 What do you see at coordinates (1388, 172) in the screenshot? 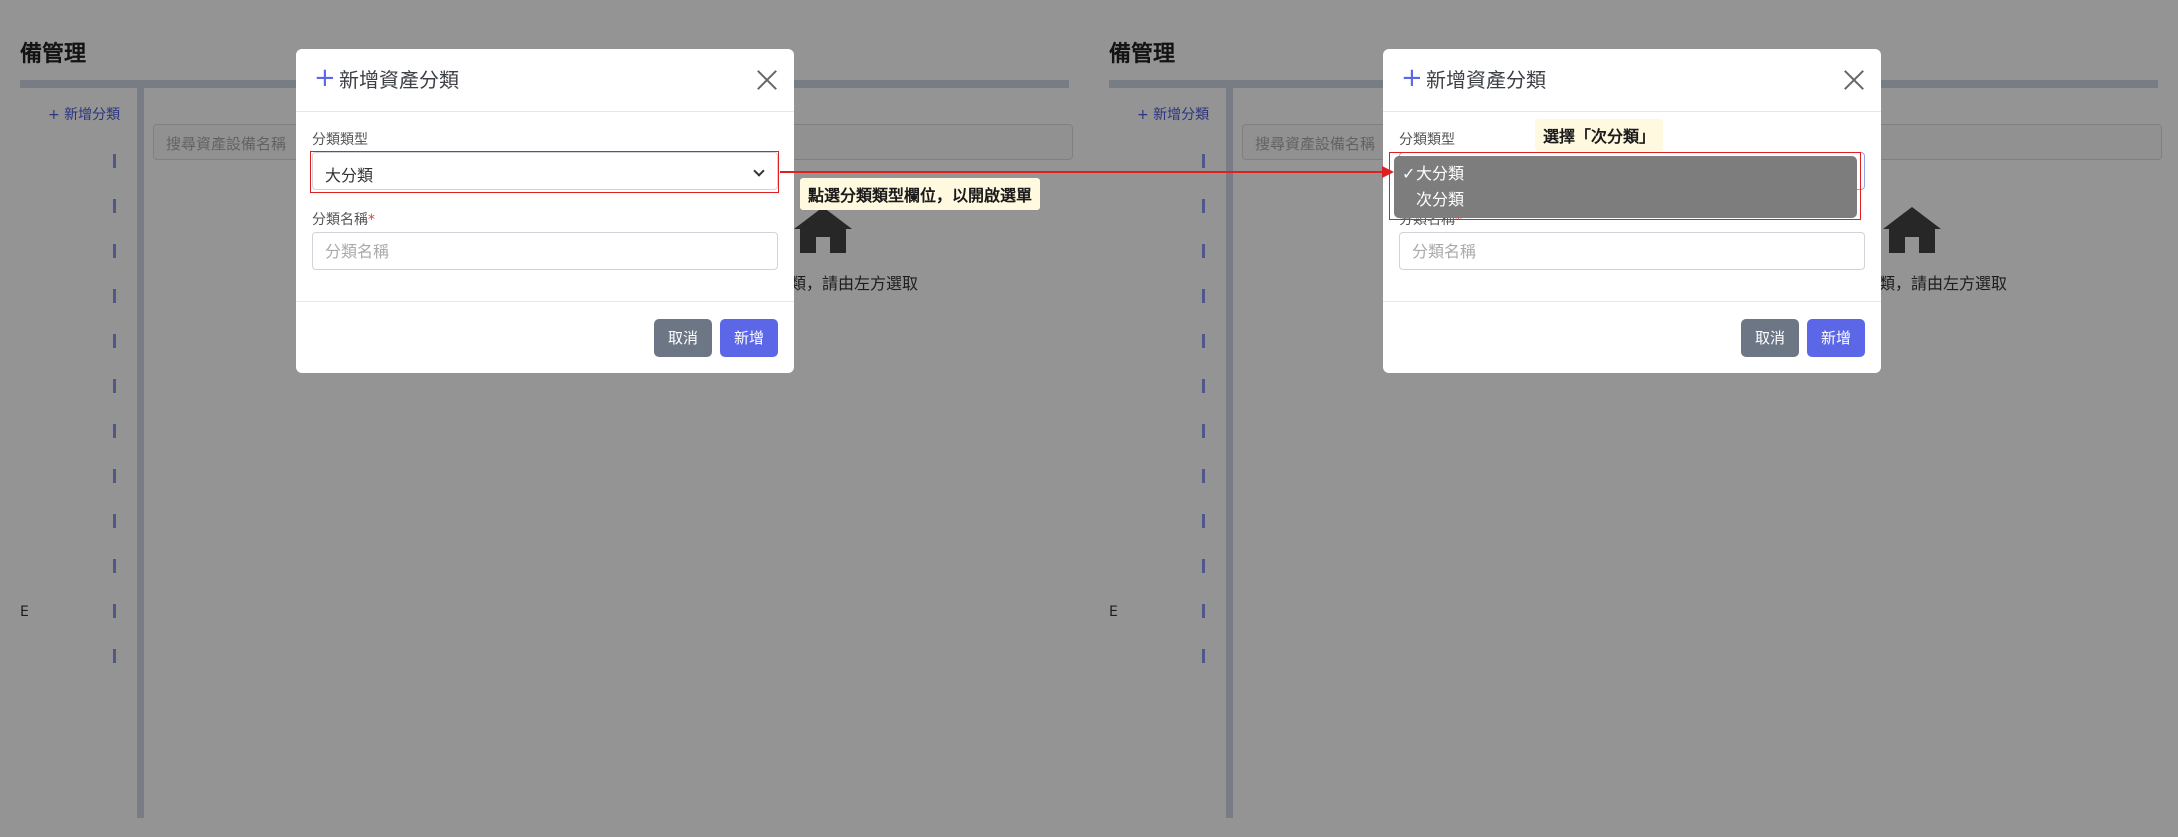
I see `connector-arrow-head` at bounding box center [1388, 172].